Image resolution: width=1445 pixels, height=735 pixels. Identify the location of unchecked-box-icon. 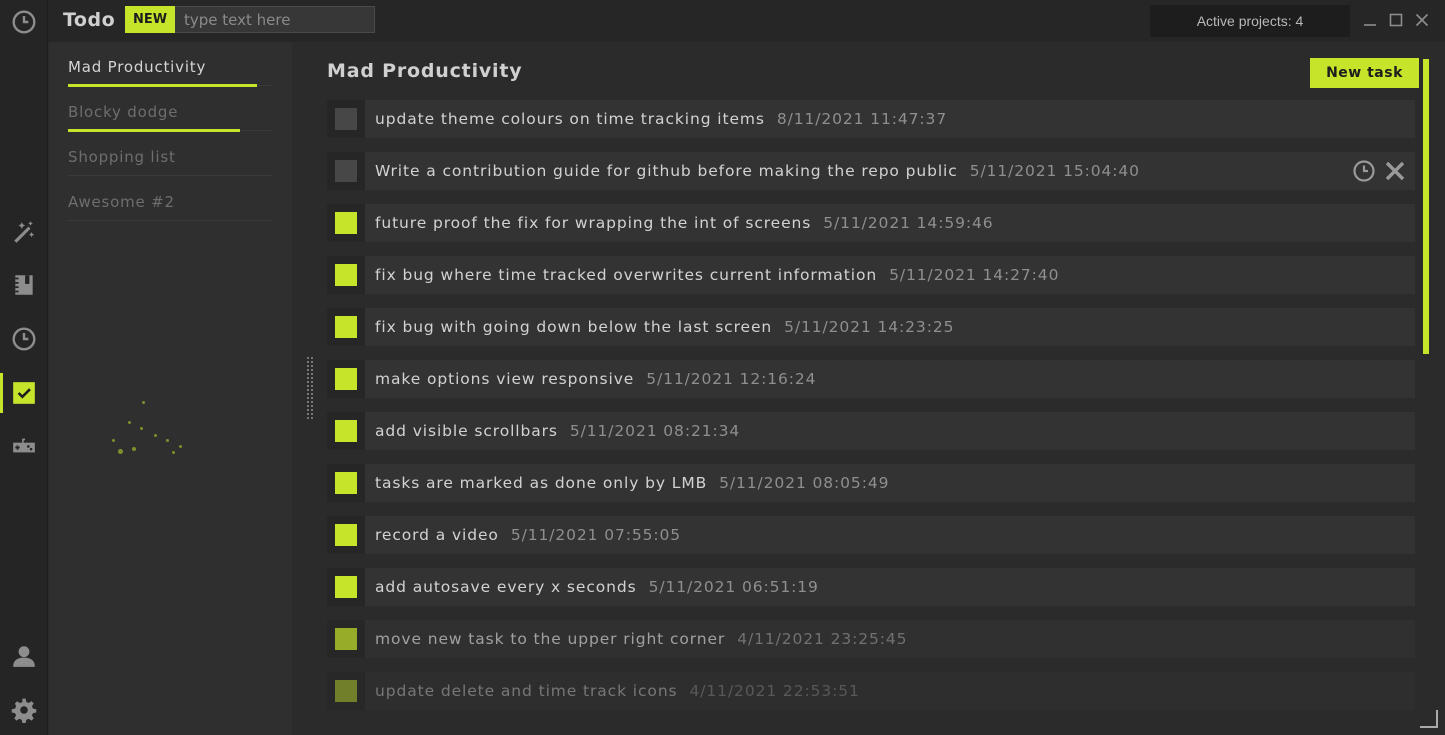
(346, 171).